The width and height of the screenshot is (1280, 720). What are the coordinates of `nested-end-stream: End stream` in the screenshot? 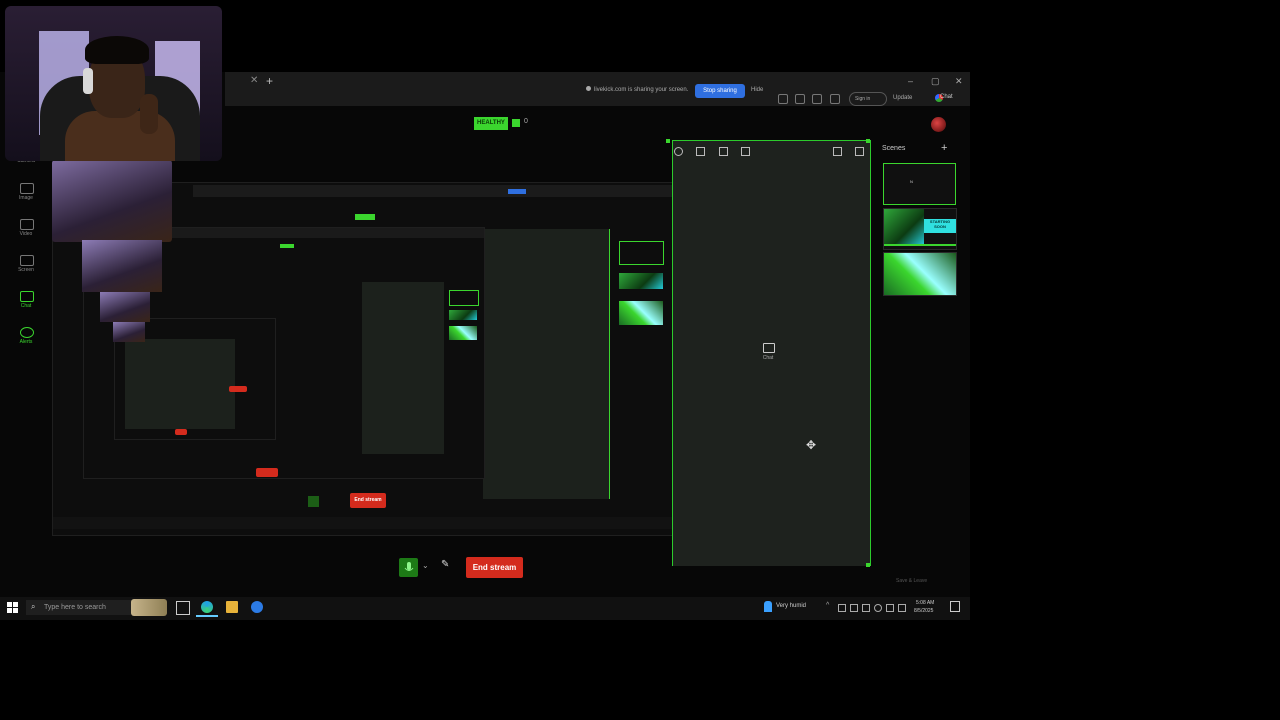 It's located at (368, 500).